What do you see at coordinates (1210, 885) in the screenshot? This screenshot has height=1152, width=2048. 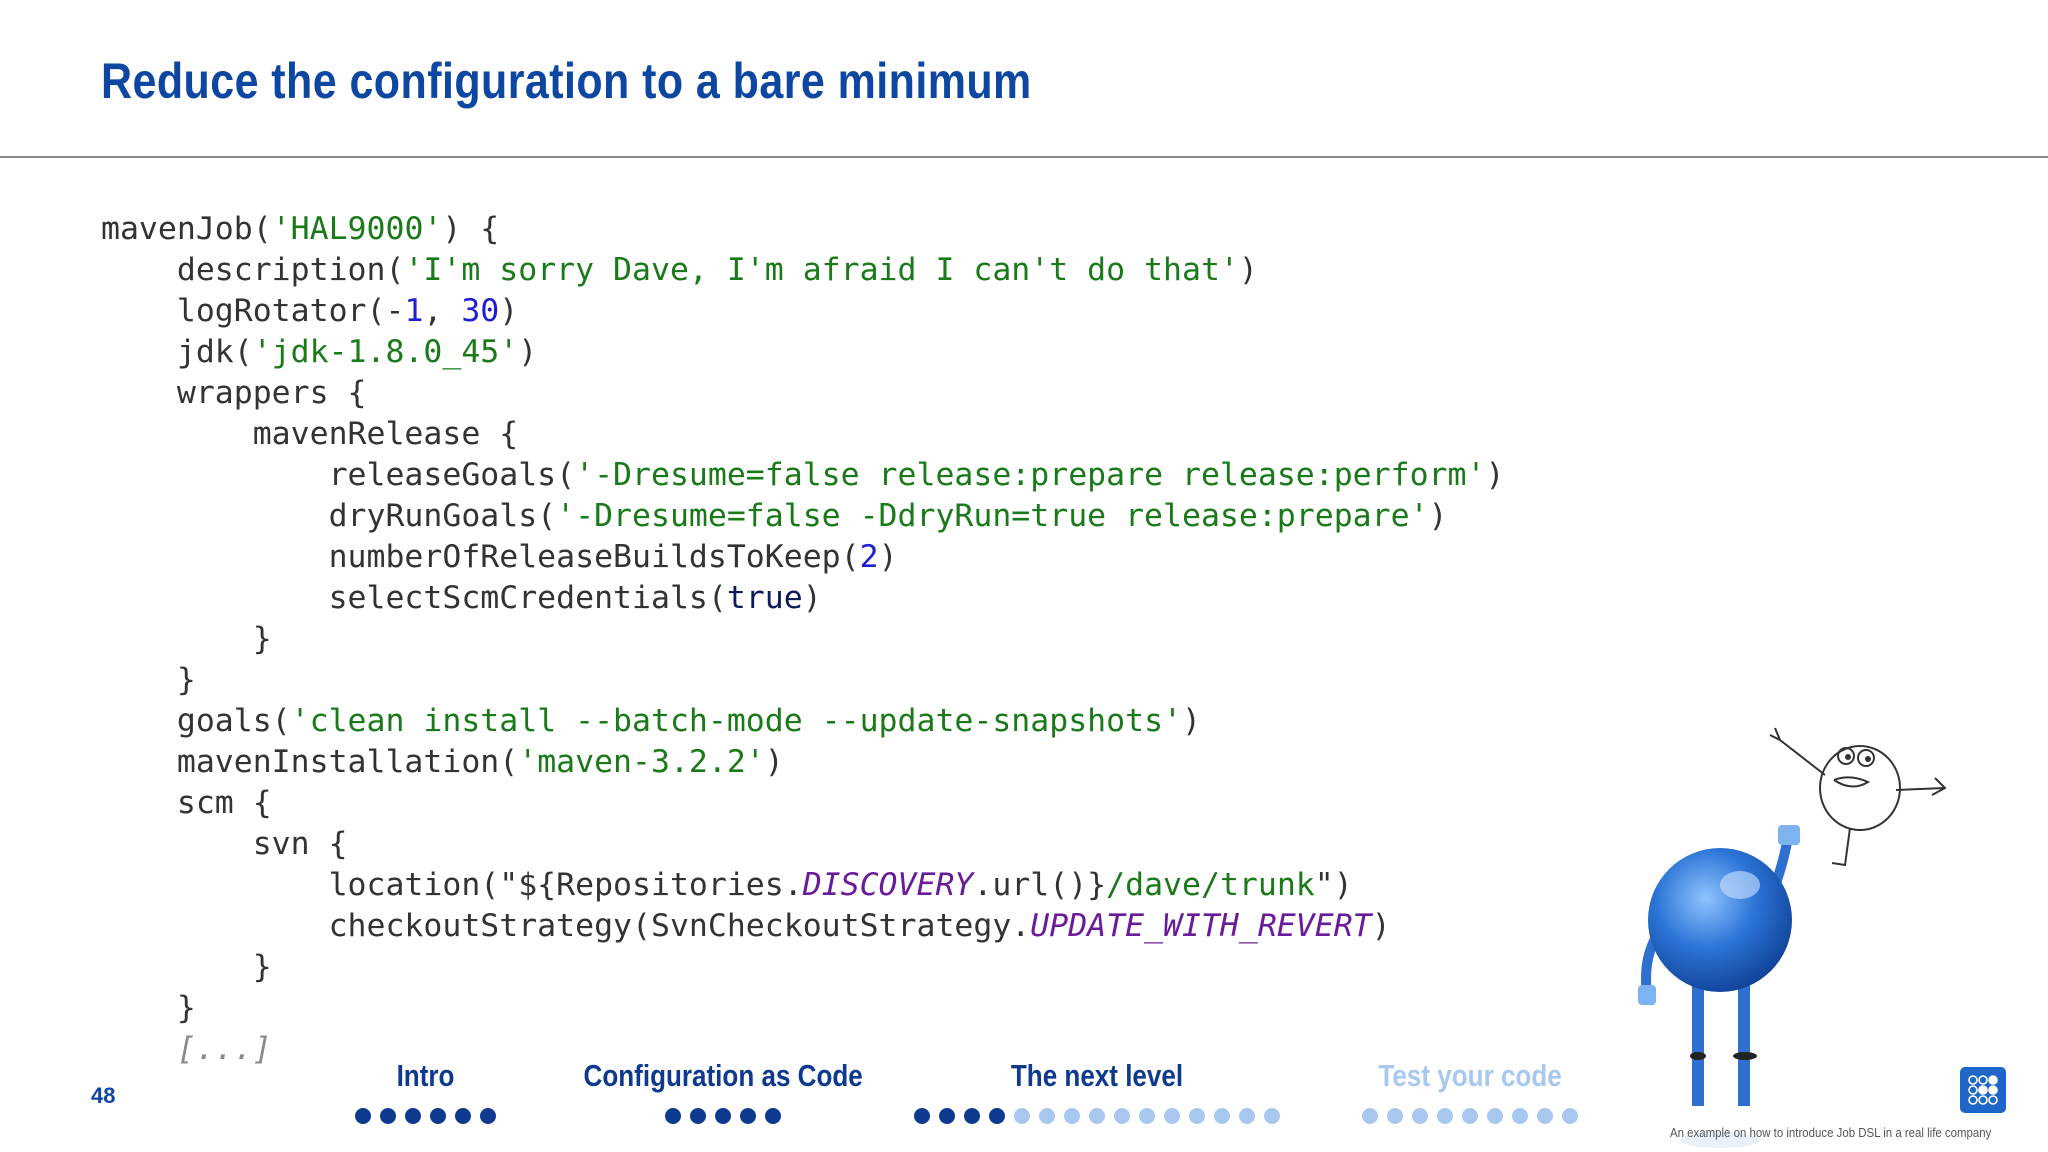 I see `code-token: /dave/trunk` at bounding box center [1210, 885].